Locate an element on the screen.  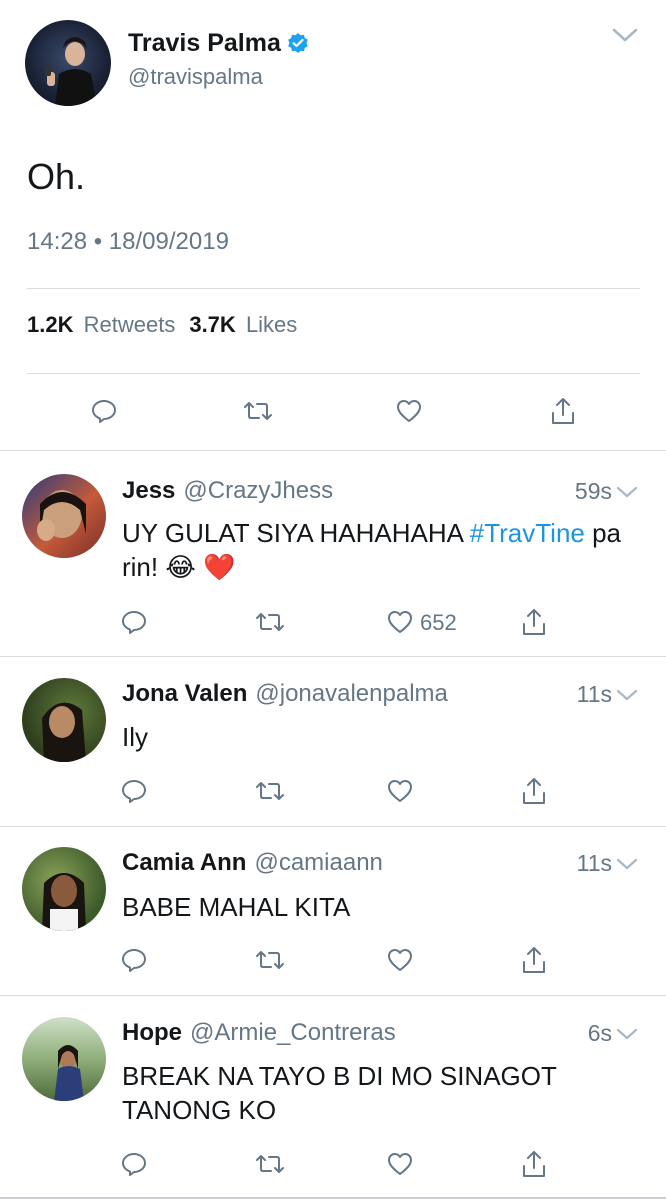
reply-author-handle: @jonavalenpalma is located at coordinates (351, 694).